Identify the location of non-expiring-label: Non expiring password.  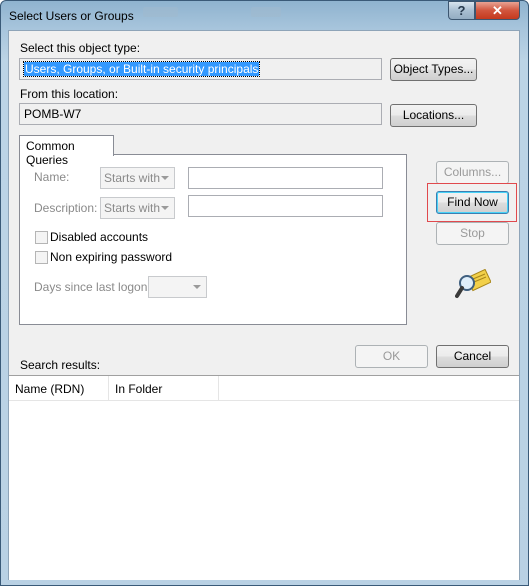
(111, 257).